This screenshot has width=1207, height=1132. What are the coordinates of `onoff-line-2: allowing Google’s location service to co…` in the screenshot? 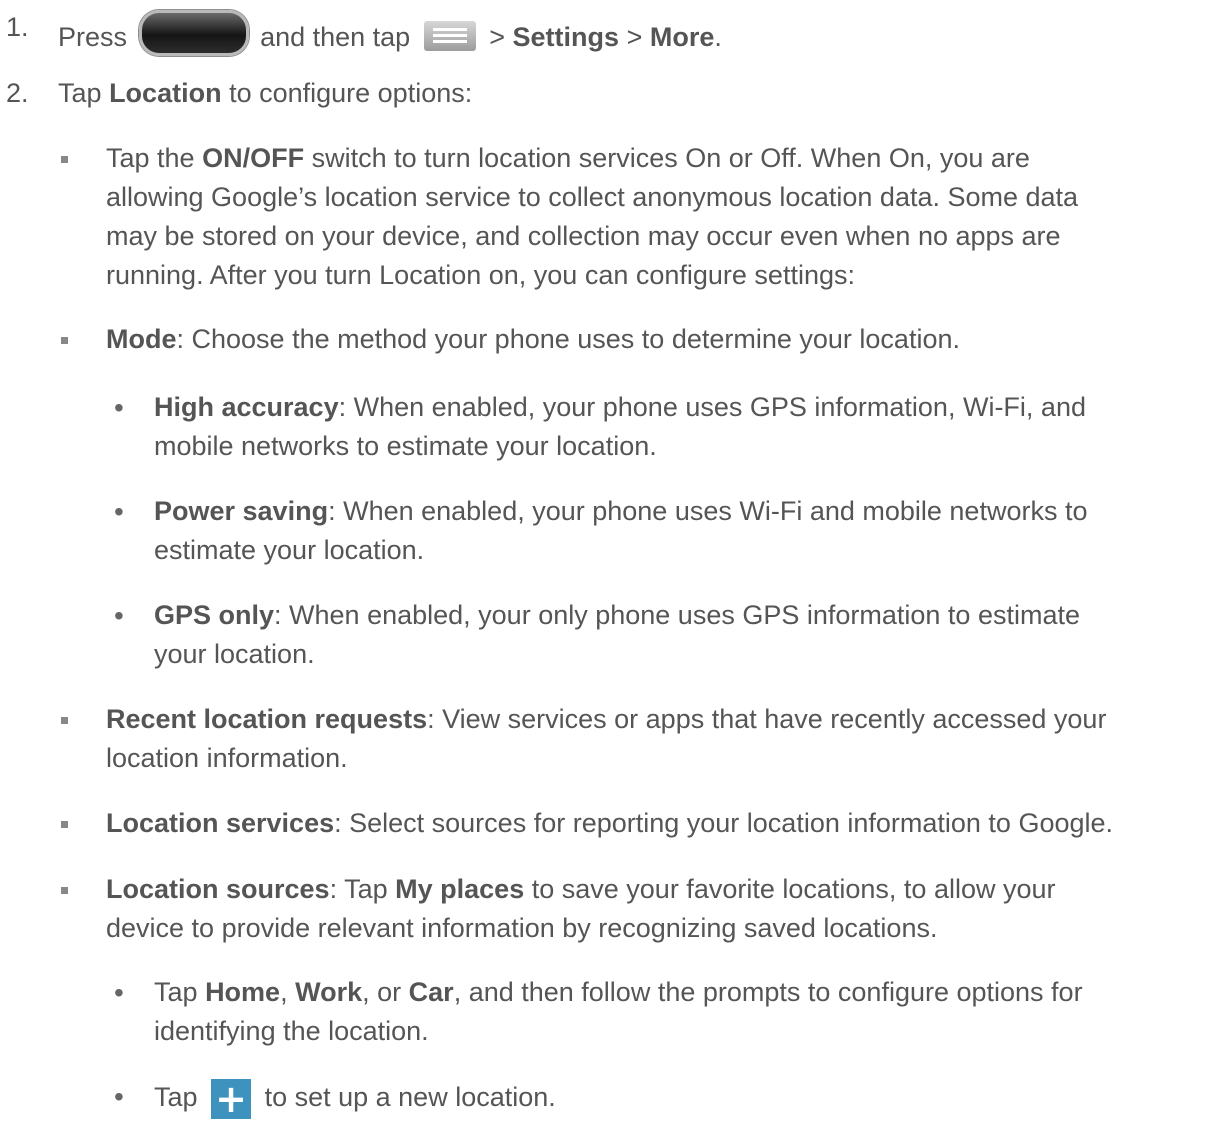 It's located at (592, 197).